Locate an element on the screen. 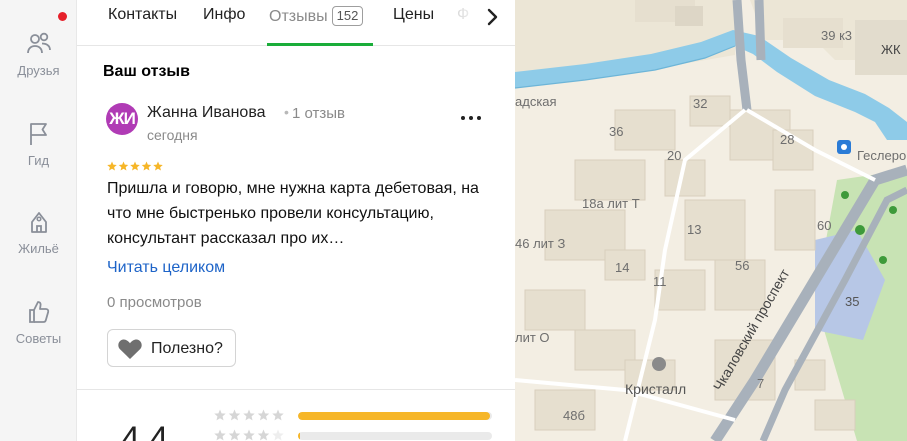  map-label-56: 56 is located at coordinates (742, 265).